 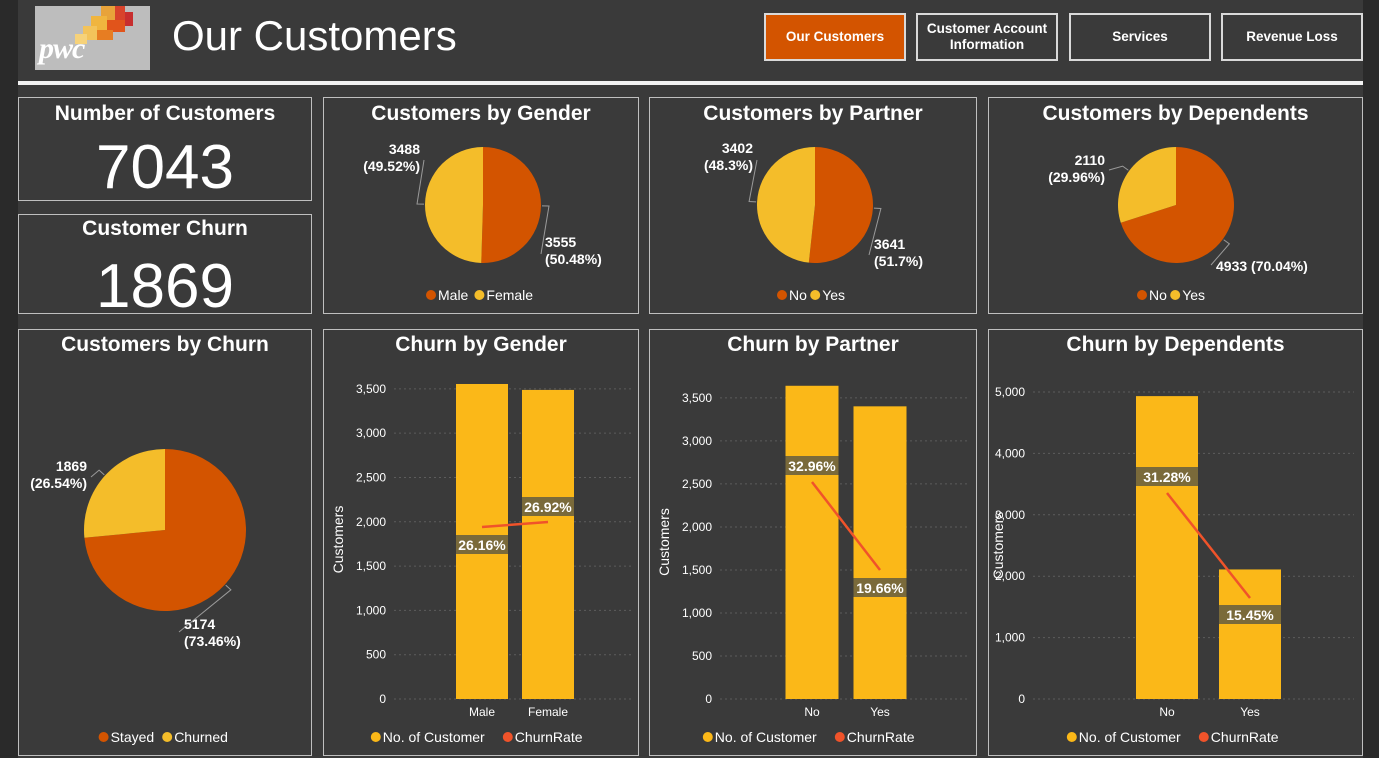 I want to click on nav-customer-account-information: Customer Account Information, so click(x=987, y=37).